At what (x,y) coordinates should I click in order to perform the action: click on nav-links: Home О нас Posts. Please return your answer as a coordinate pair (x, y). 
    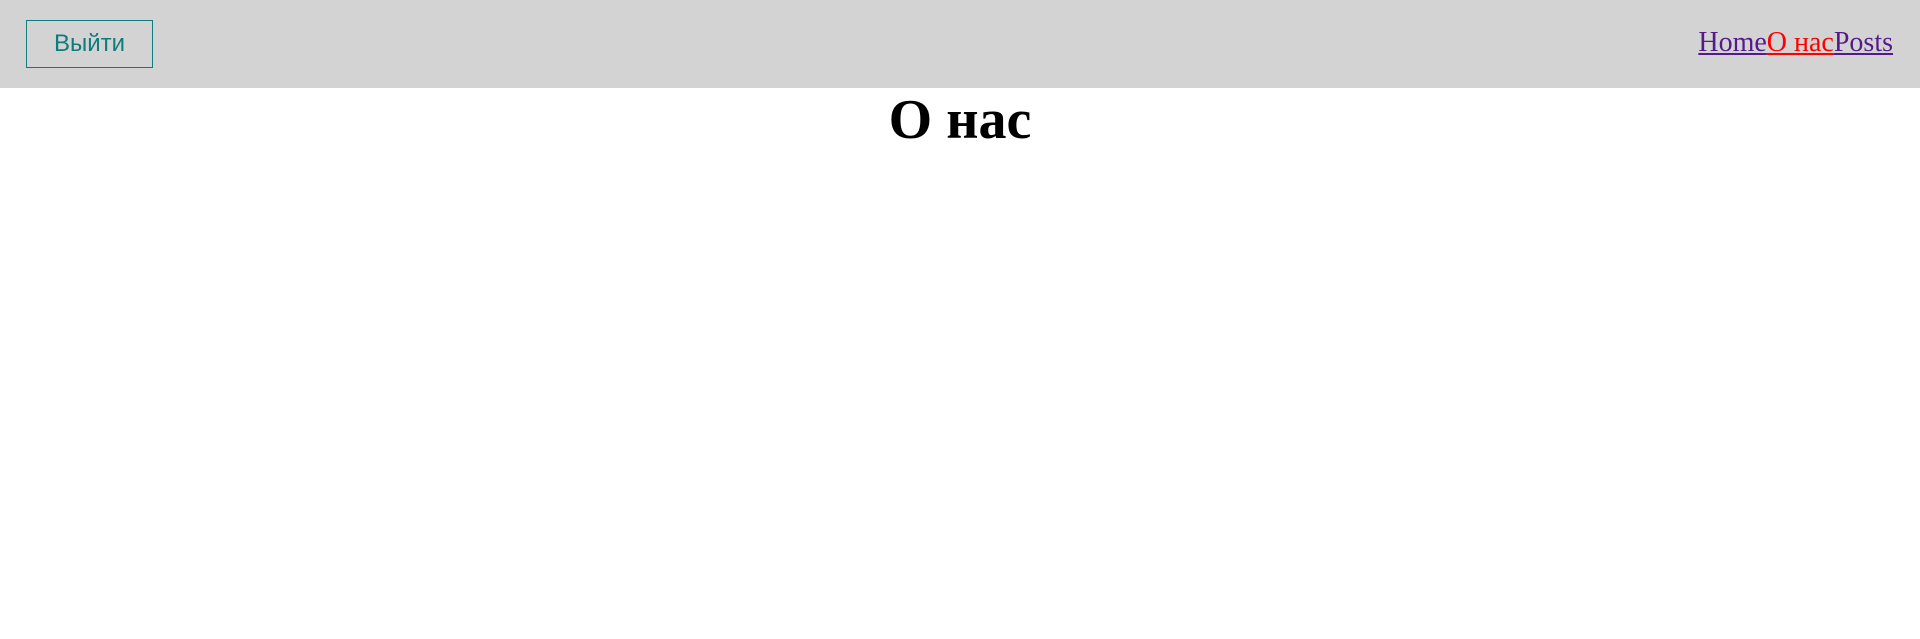
    Looking at the image, I should click on (1795, 43).